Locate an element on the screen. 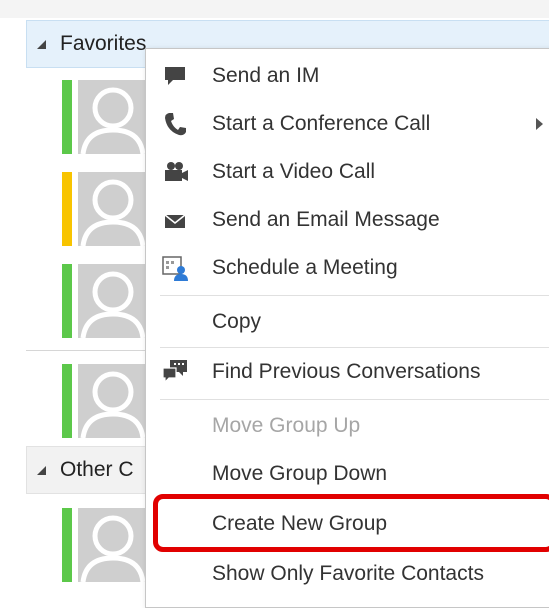 This screenshot has width=549, height=608. menu-item-move-group-up: Move Group Up is located at coordinates (347, 426).